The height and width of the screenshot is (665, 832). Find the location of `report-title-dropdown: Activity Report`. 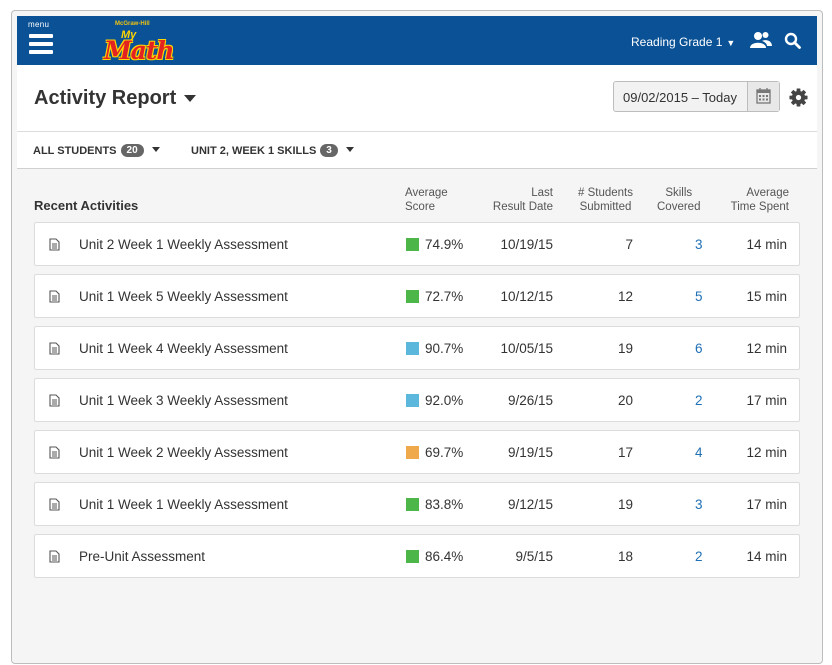

report-title-dropdown: Activity Report is located at coordinates (115, 98).